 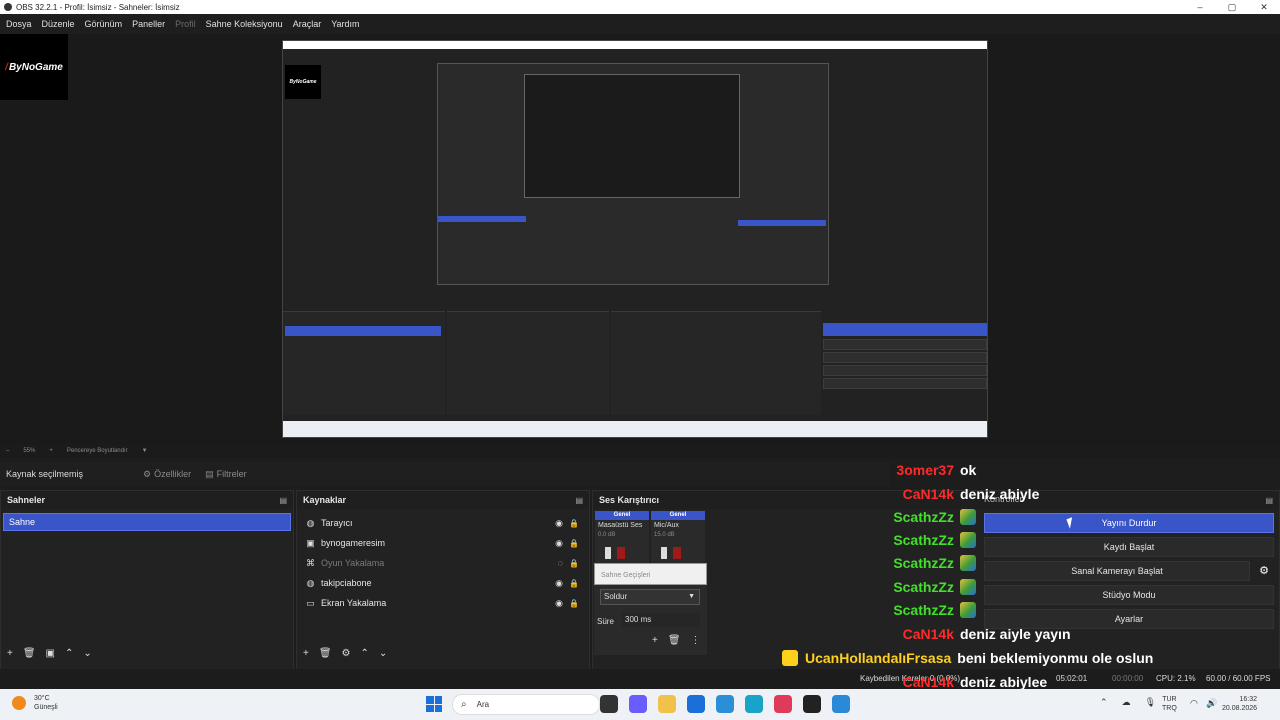 What do you see at coordinates (19, 24) in the screenshot?
I see `menu-dosya: Dosya` at bounding box center [19, 24].